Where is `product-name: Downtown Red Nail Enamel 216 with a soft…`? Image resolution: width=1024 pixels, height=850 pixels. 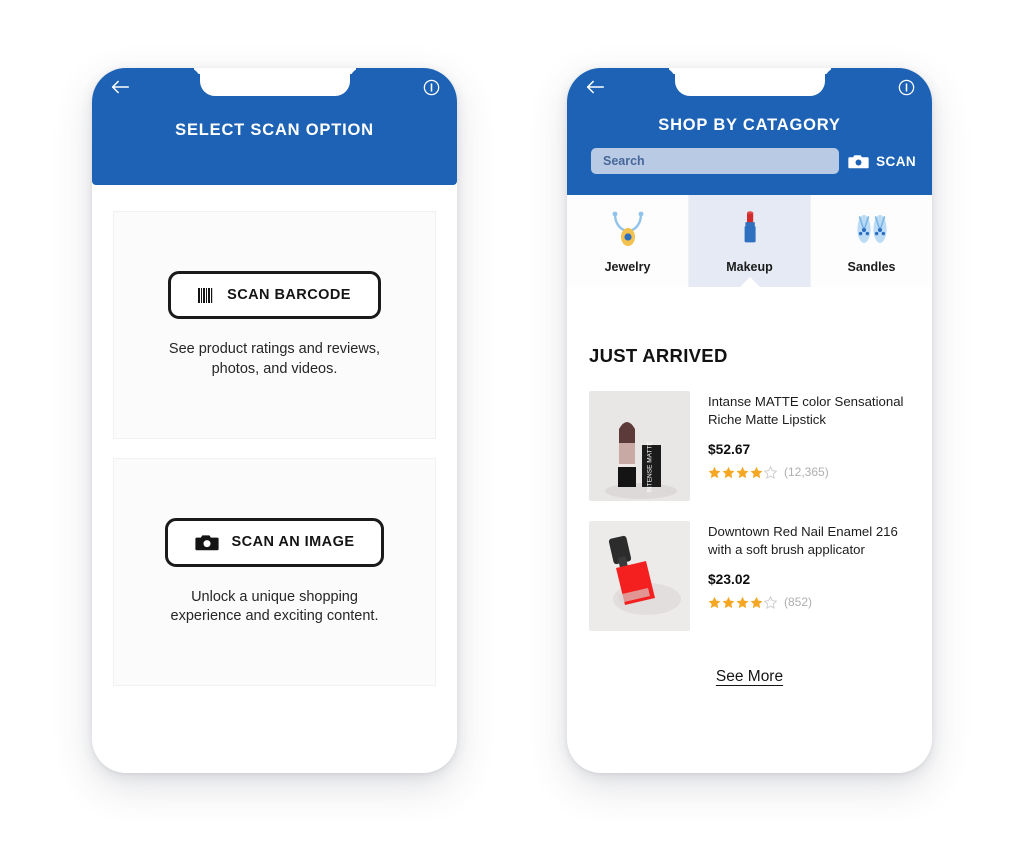 product-name: Downtown Red Nail Enamel 216 with a soft… is located at coordinates (803, 541).